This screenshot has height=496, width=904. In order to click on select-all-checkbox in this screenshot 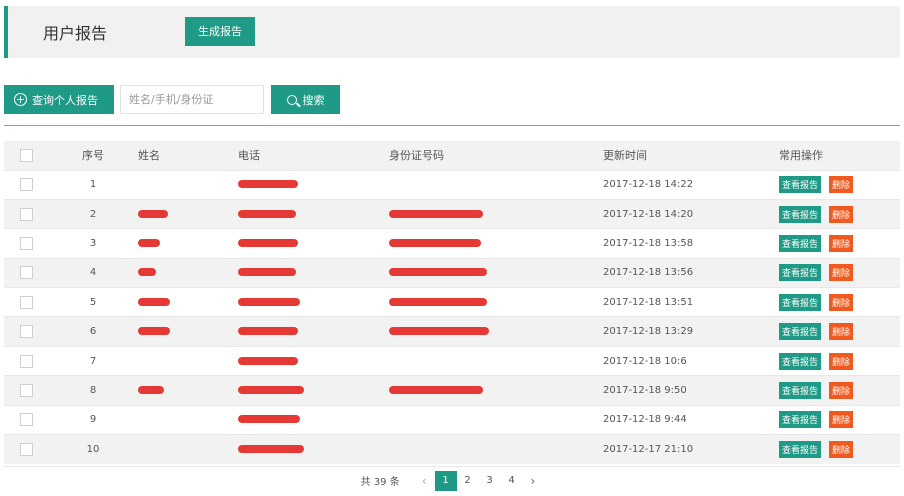, I will do `click(26, 155)`.